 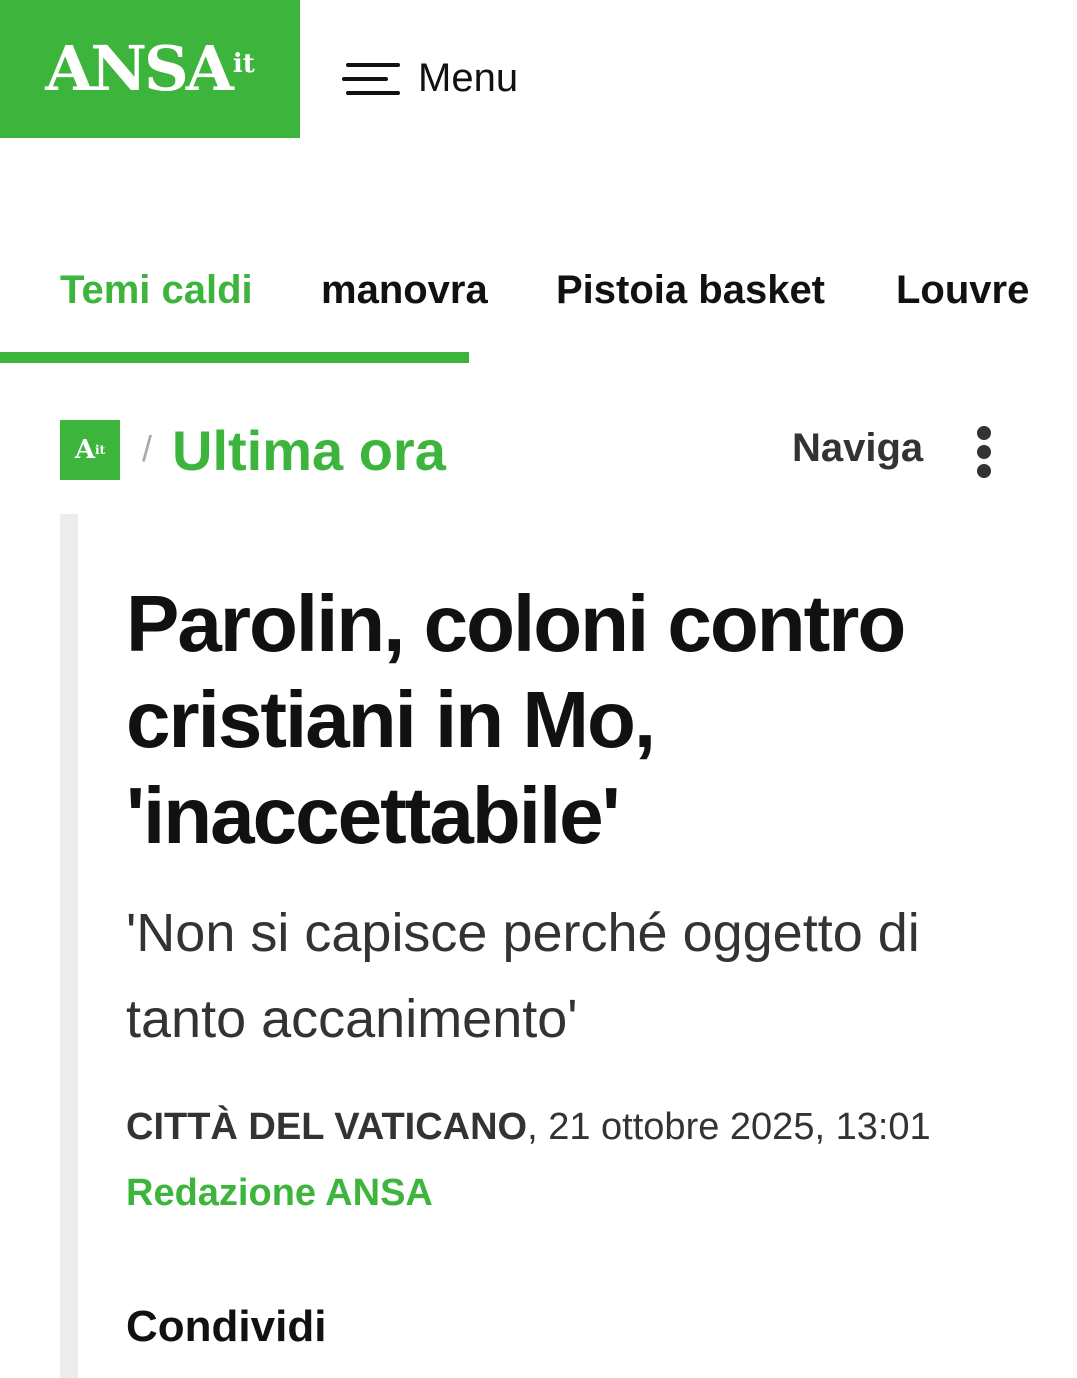 I want to click on tab-temi-caldi: Temi caldi, so click(x=156, y=290).